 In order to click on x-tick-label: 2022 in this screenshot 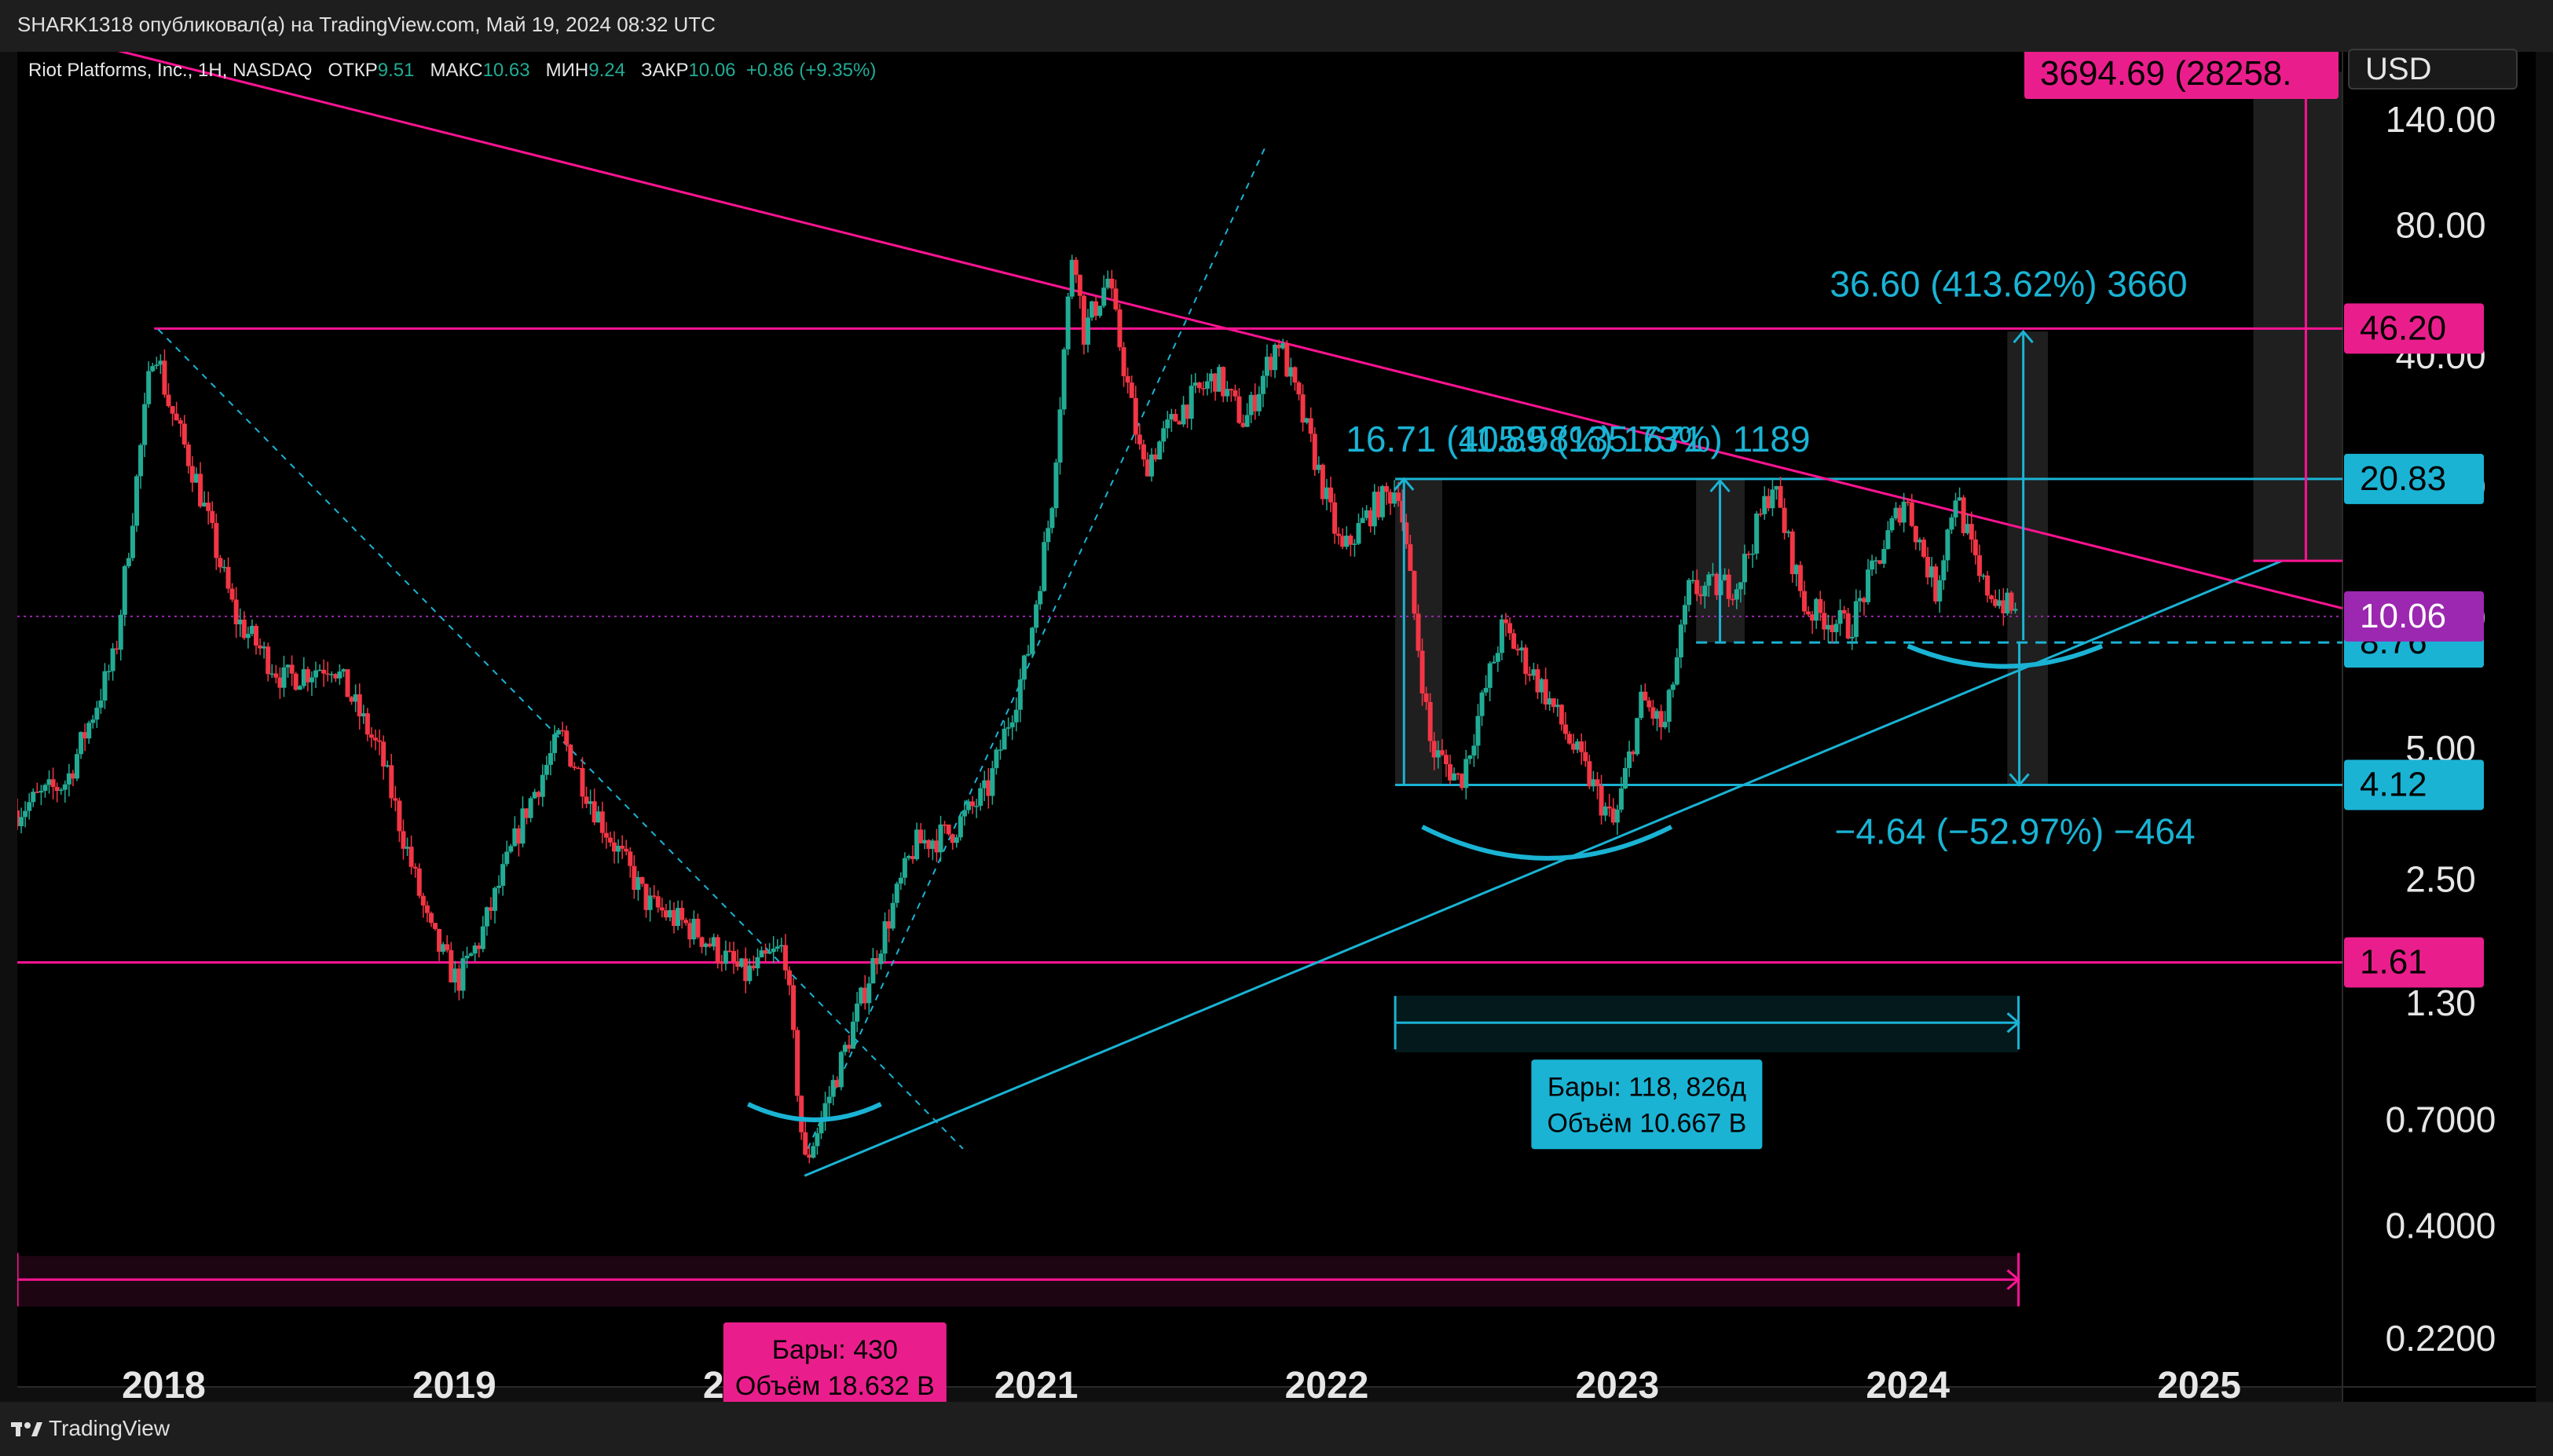, I will do `click(1327, 1383)`.